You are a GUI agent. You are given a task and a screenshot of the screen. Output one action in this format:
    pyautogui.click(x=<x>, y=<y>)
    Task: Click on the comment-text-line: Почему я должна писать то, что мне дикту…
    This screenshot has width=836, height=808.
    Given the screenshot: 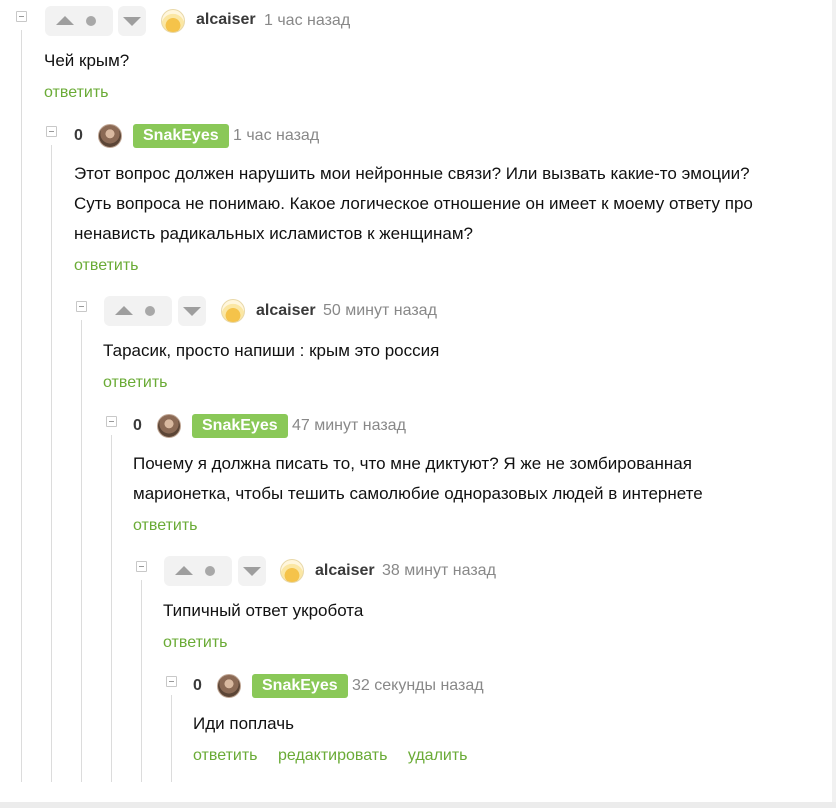 What is the action you would take?
    pyautogui.click(x=412, y=463)
    